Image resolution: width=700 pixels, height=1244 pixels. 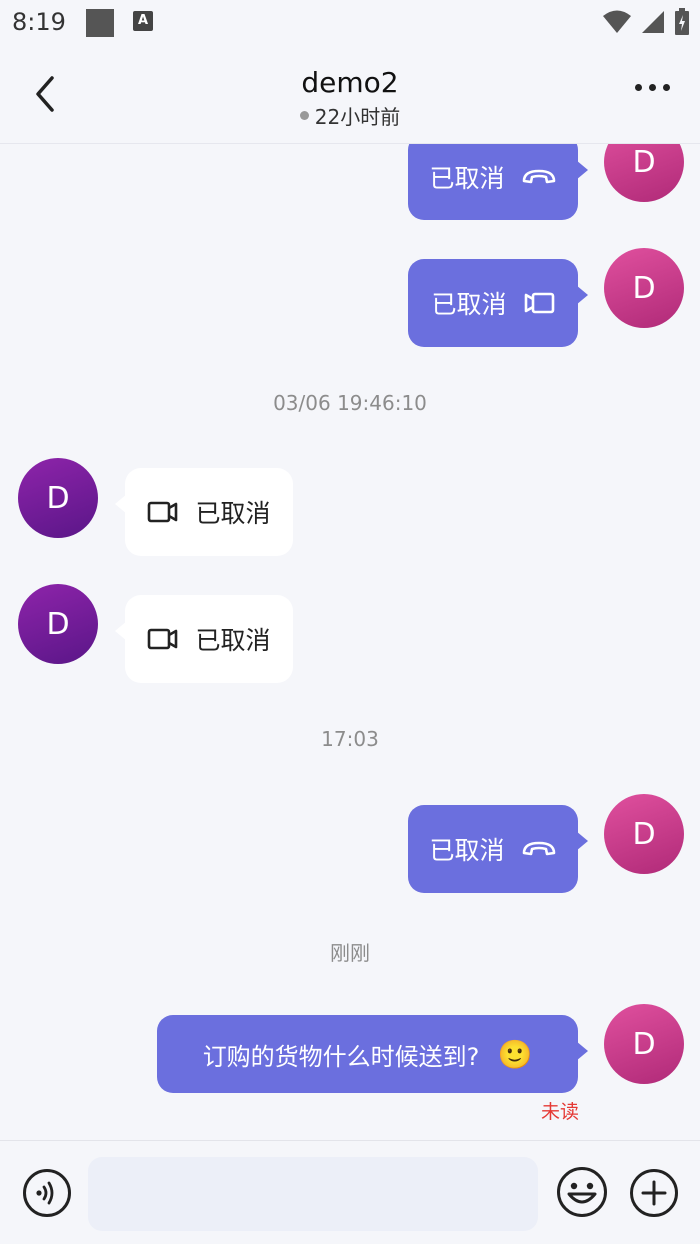 What do you see at coordinates (304, 115) in the screenshot?
I see `presence-dot` at bounding box center [304, 115].